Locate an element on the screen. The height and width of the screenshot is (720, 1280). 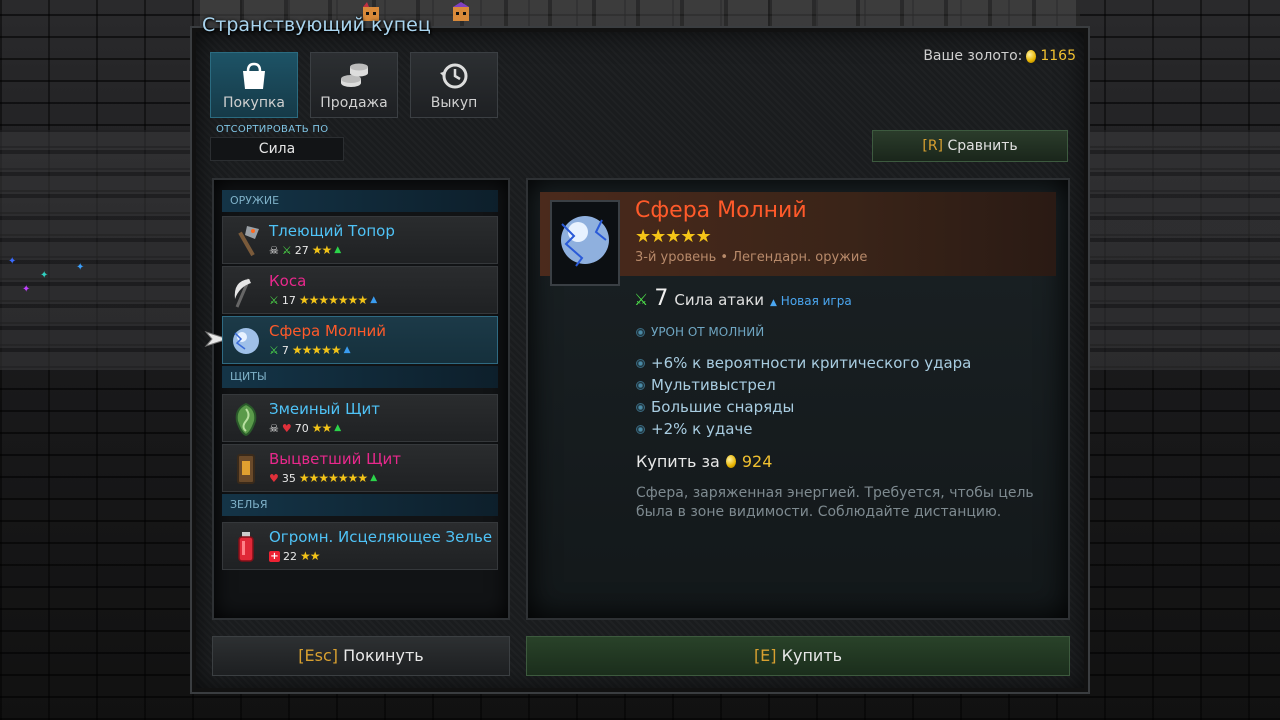
item-stats: + 22 ★★ is located at coordinates (294, 556).